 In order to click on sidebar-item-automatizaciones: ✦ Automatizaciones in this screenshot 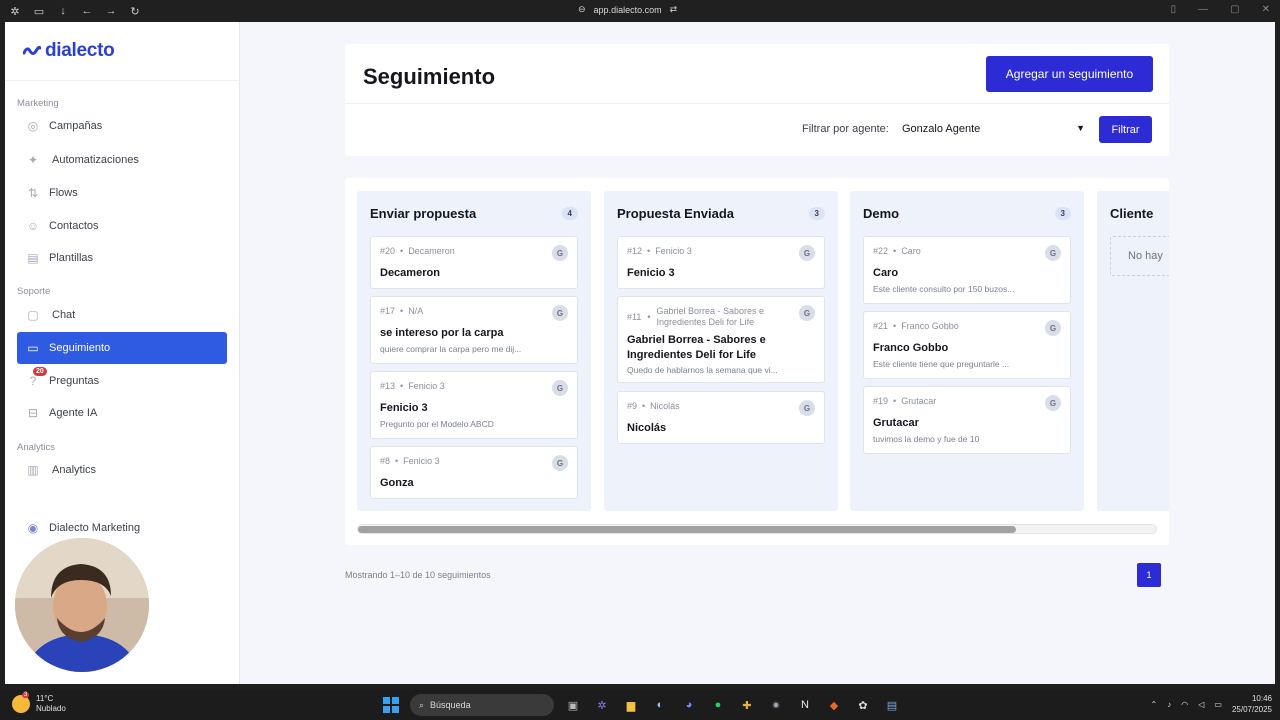, I will do `click(122, 160)`.